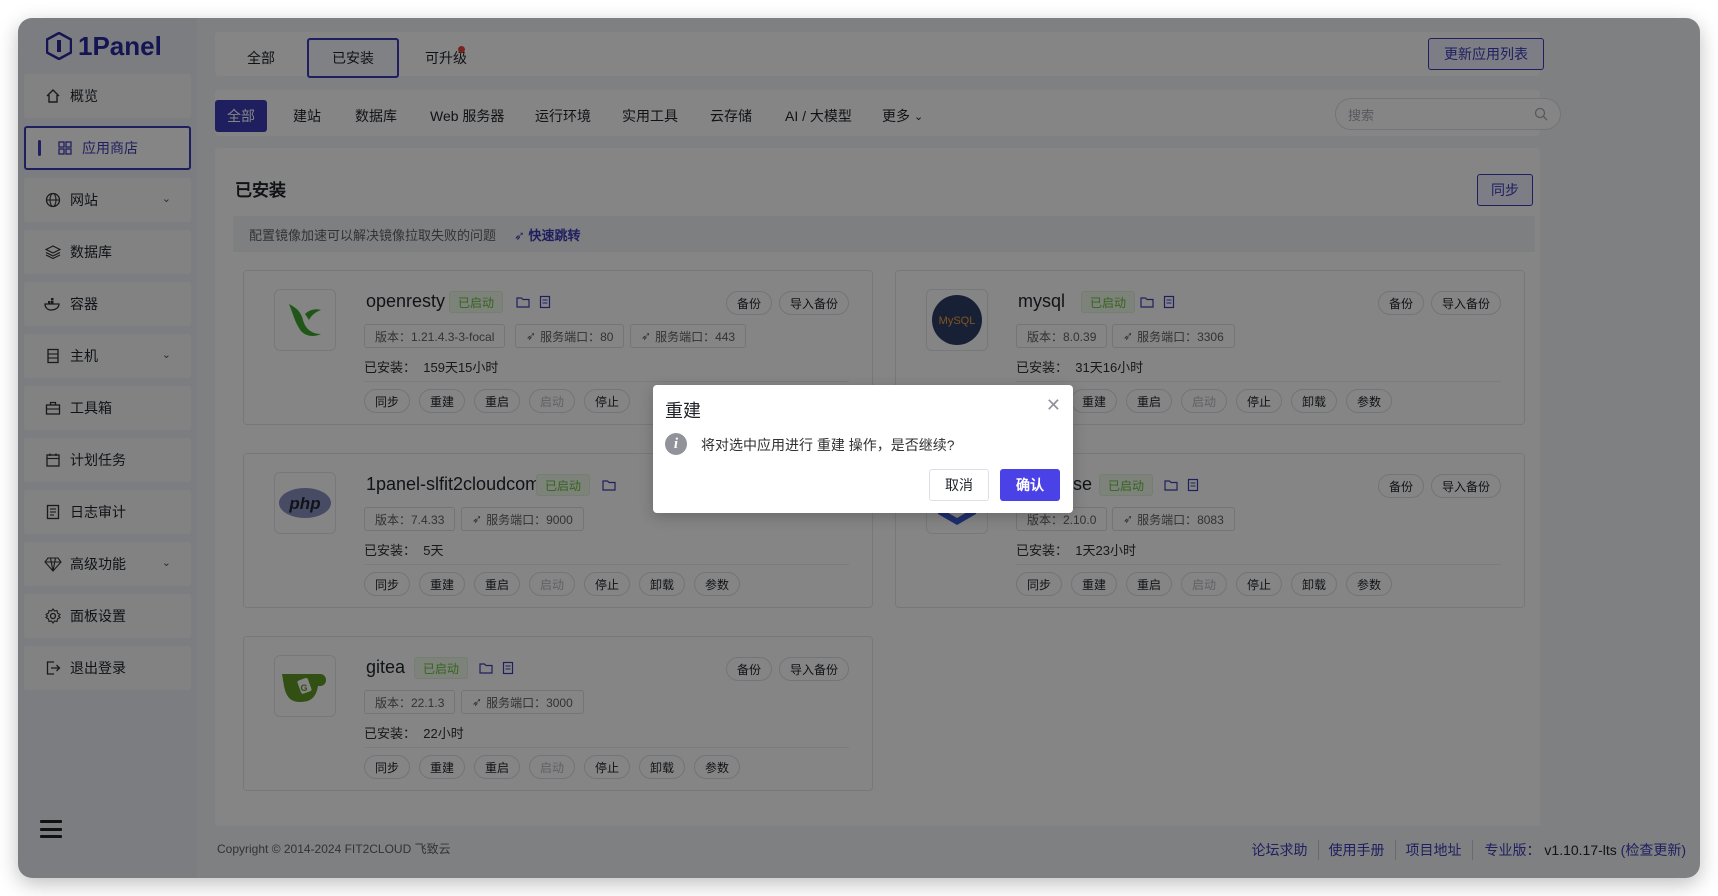 The image size is (1718, 896). Describe the element at coordinates (1053, 405) in the screenshot. I see `close-icon: ✕` at that location.